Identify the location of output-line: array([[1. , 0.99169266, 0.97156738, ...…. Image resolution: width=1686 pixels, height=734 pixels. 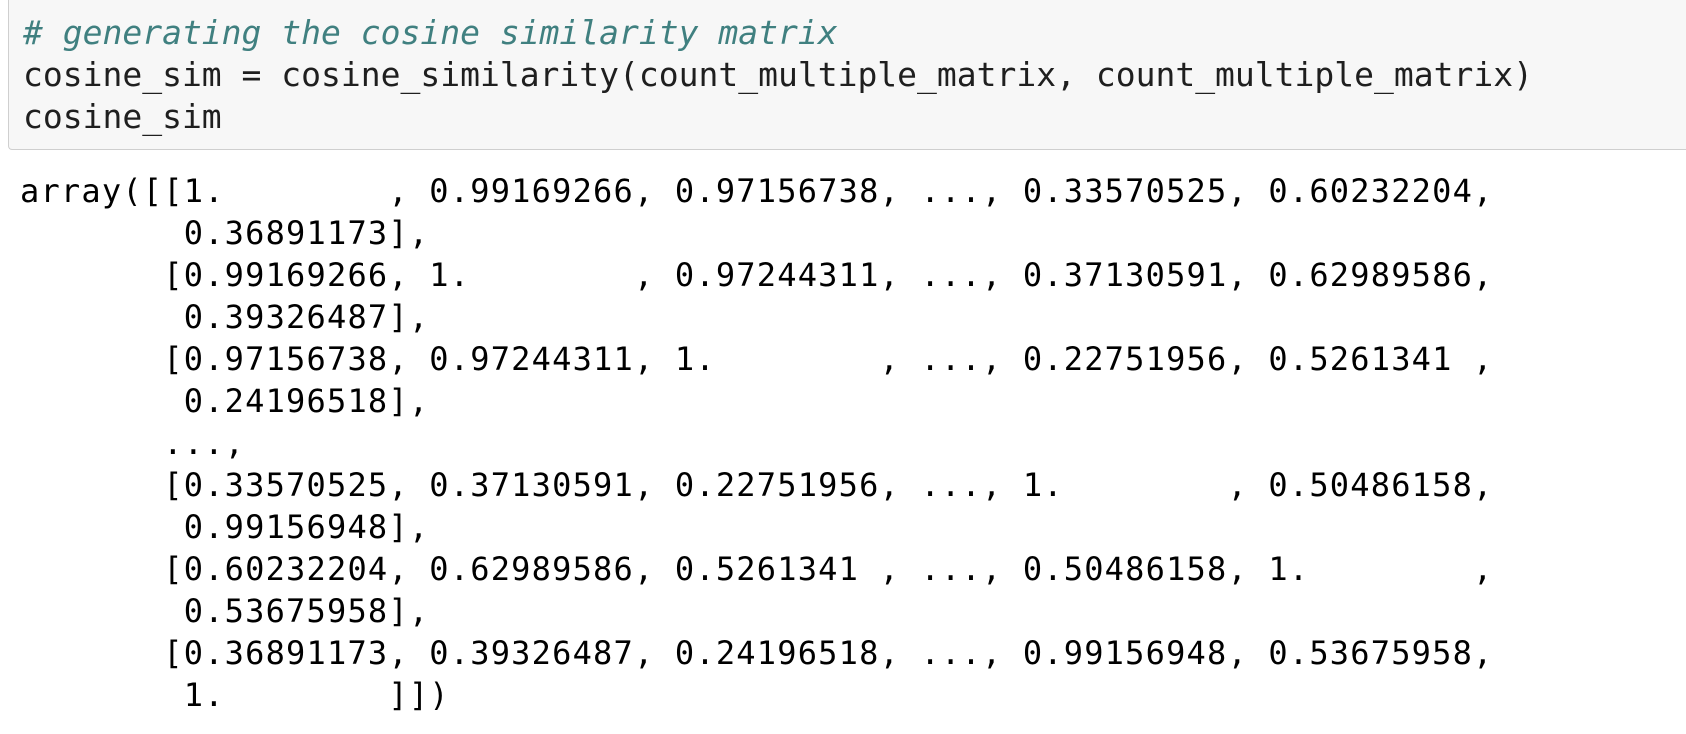
(757, 191).